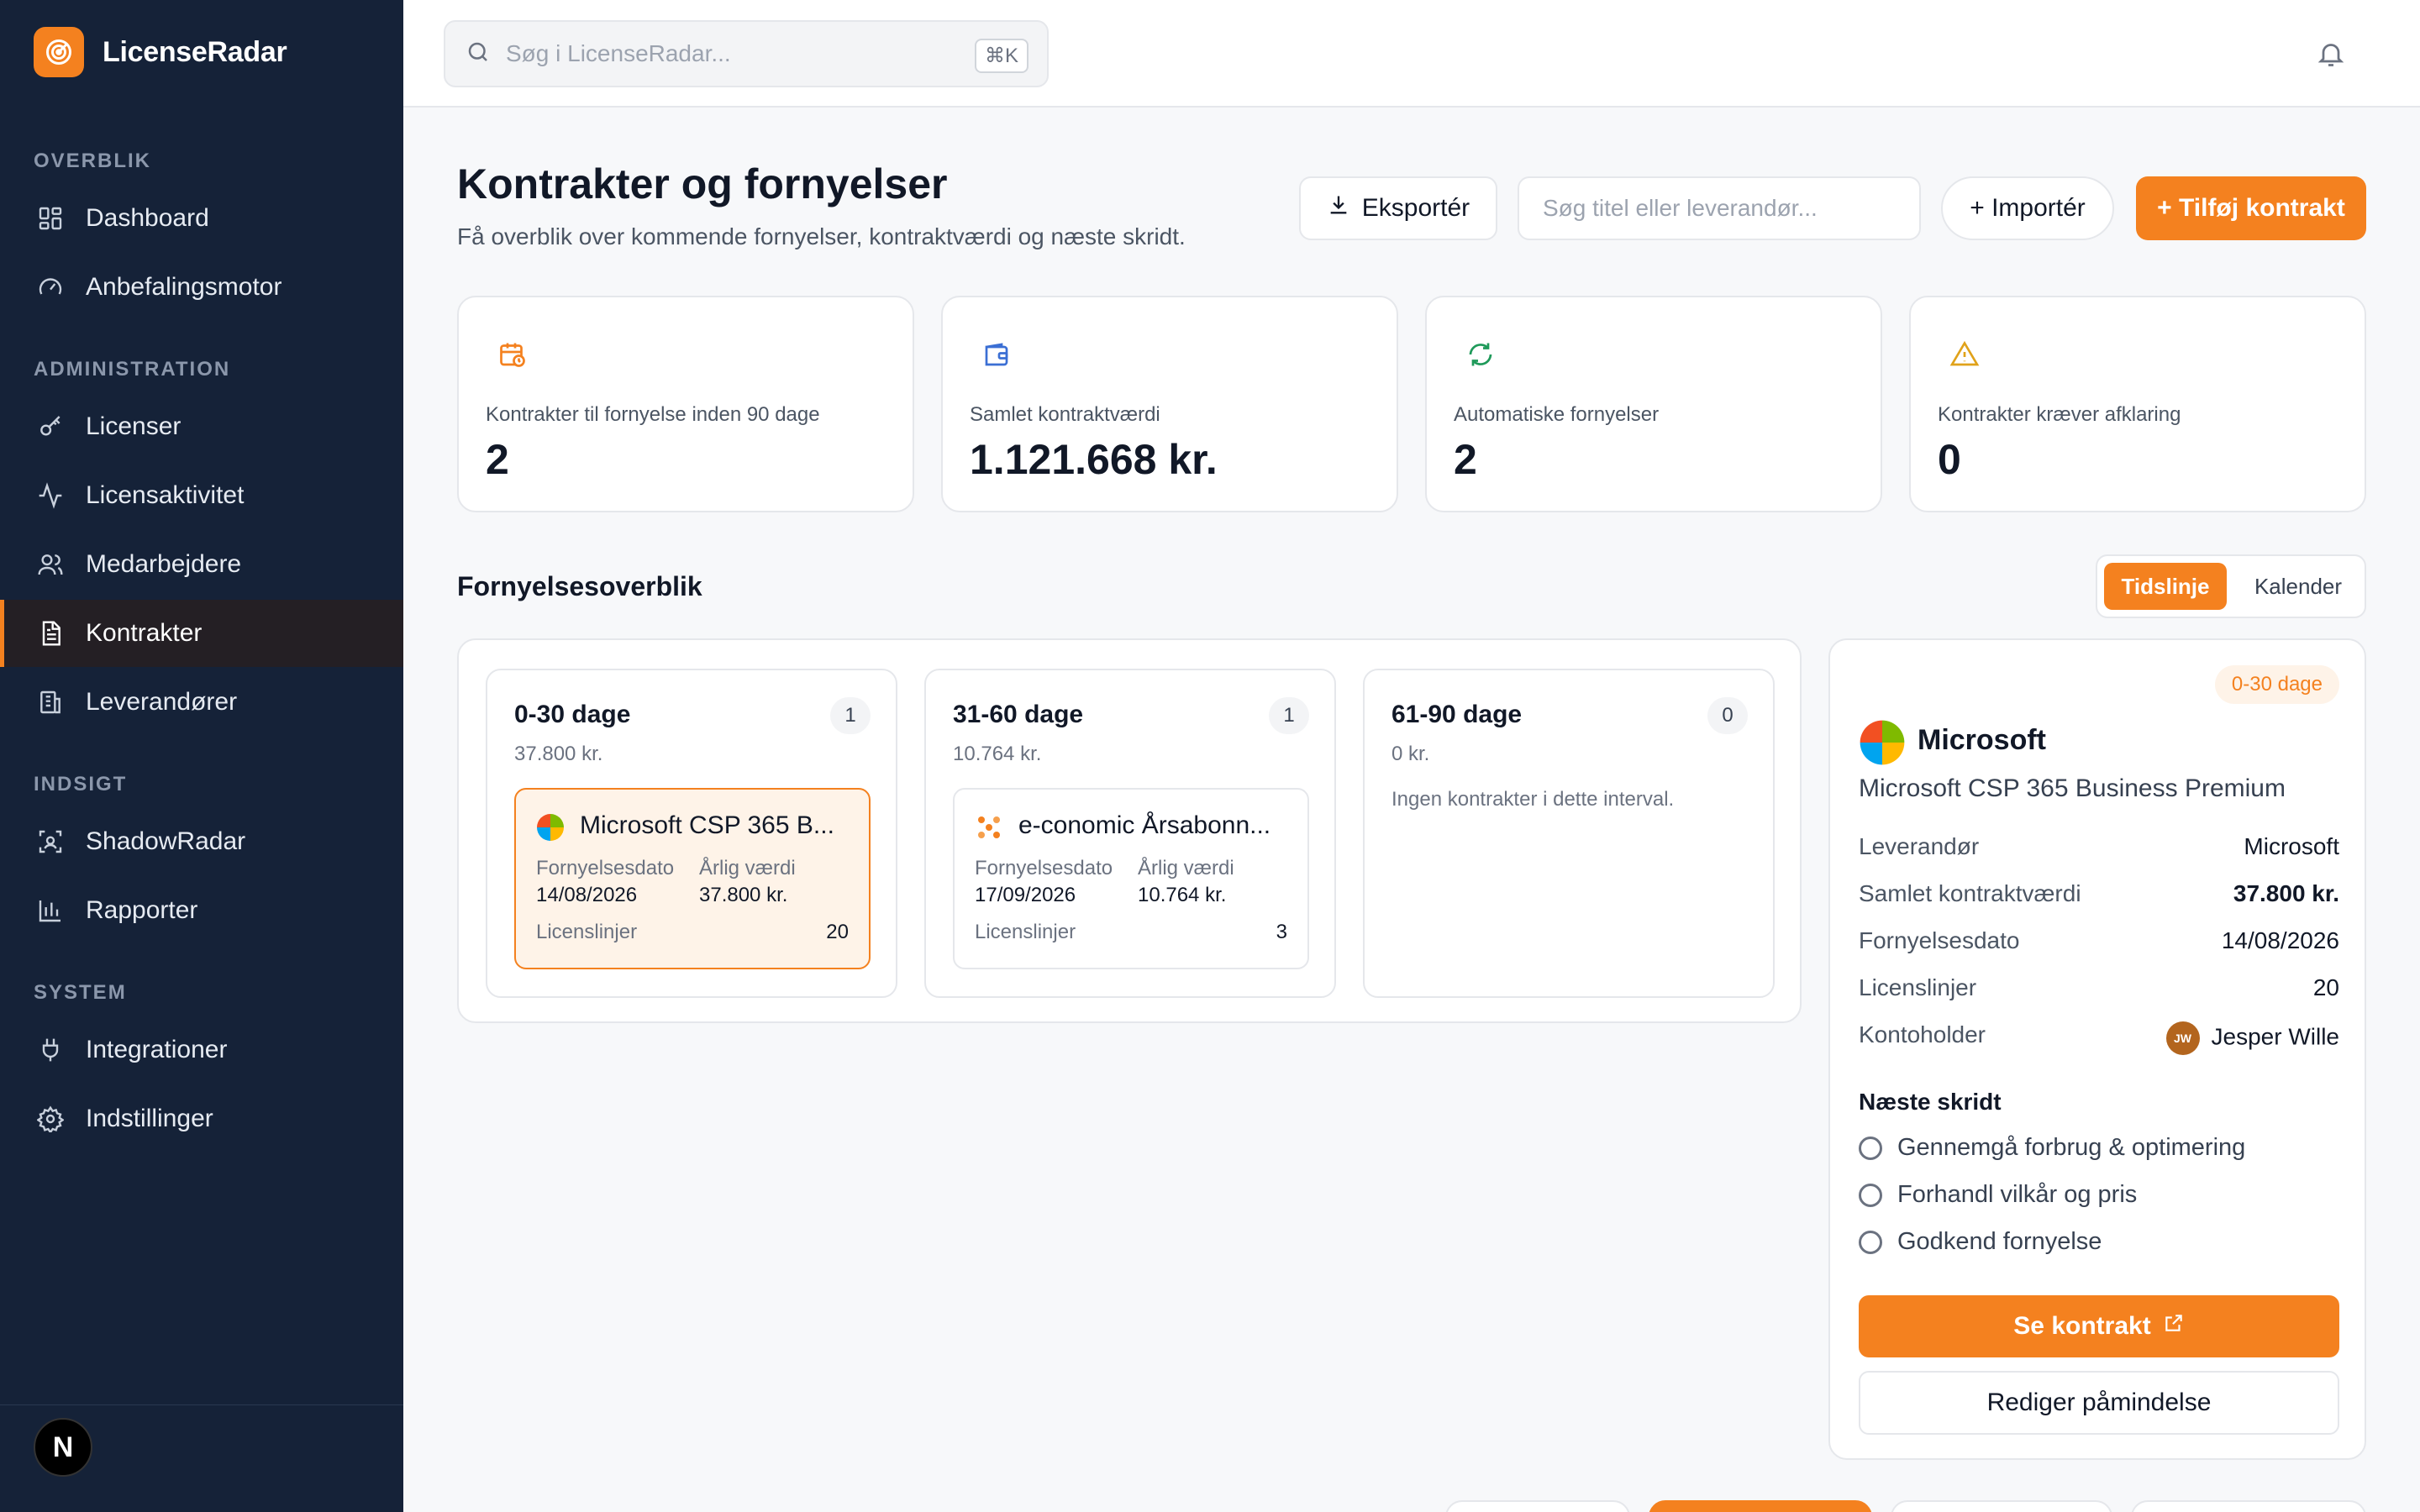 This screenshot has width=2420, height=1512. What do you see at coordinates (2099, 1038) in the screenshot?
I see `detail-row-account-holder: Kontoholder JW Jesper Wille` at bounding box center [2099, 1038].